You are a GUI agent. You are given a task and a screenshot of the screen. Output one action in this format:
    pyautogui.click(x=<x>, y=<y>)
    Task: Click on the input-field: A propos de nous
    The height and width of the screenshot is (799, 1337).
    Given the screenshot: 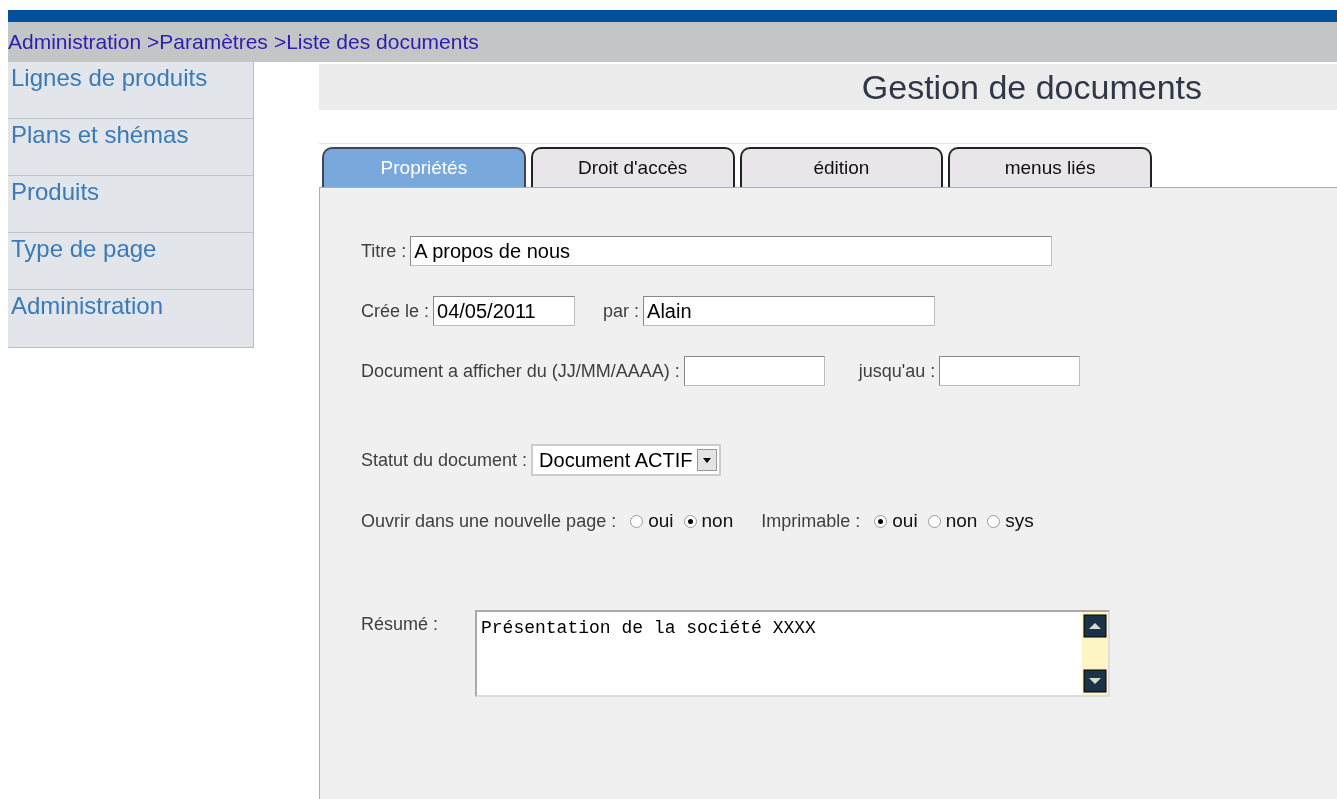 What is the action you would take?
    pyautogui.click(x=731, y=251)
    